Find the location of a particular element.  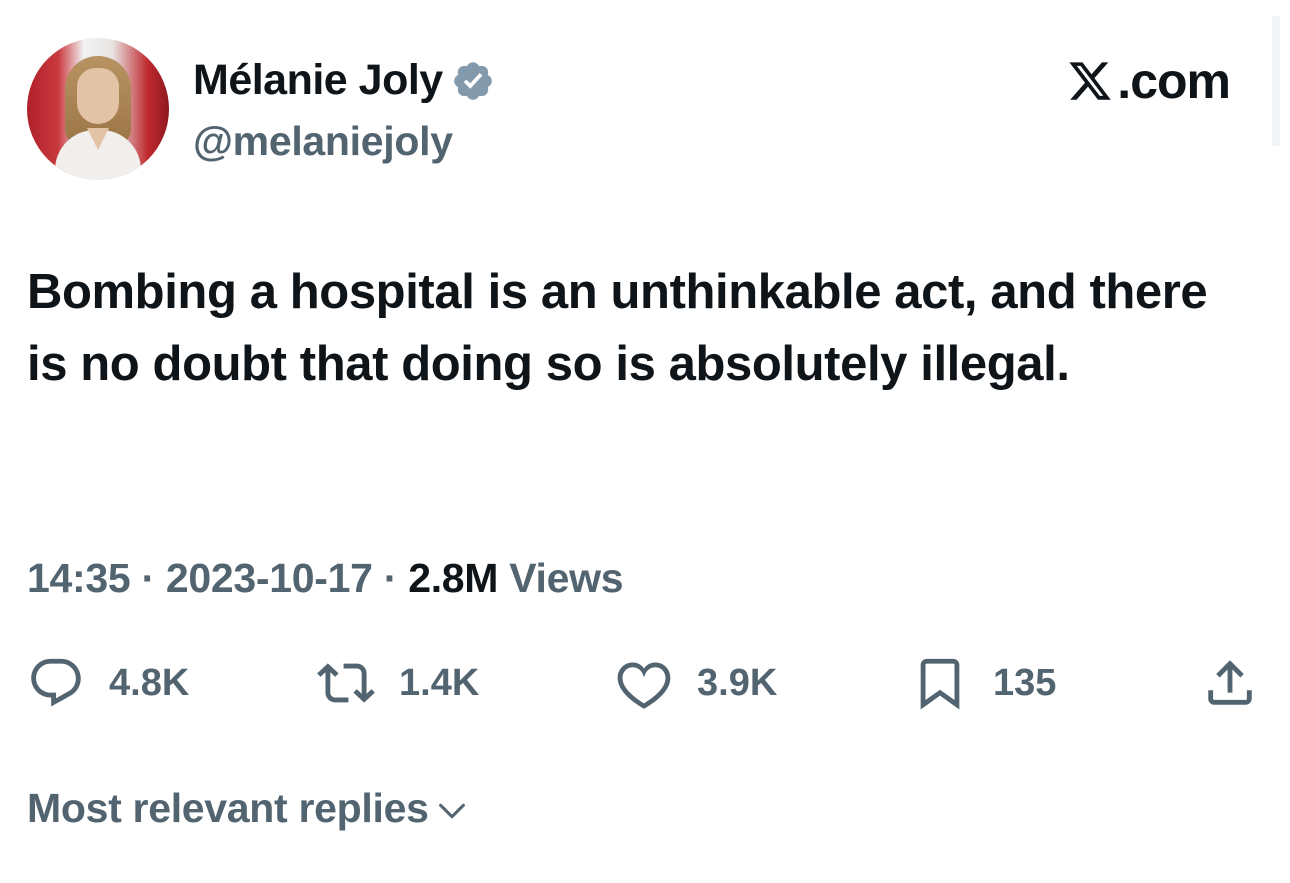

like-button: 3.9K is located at coordinates (696, 683).